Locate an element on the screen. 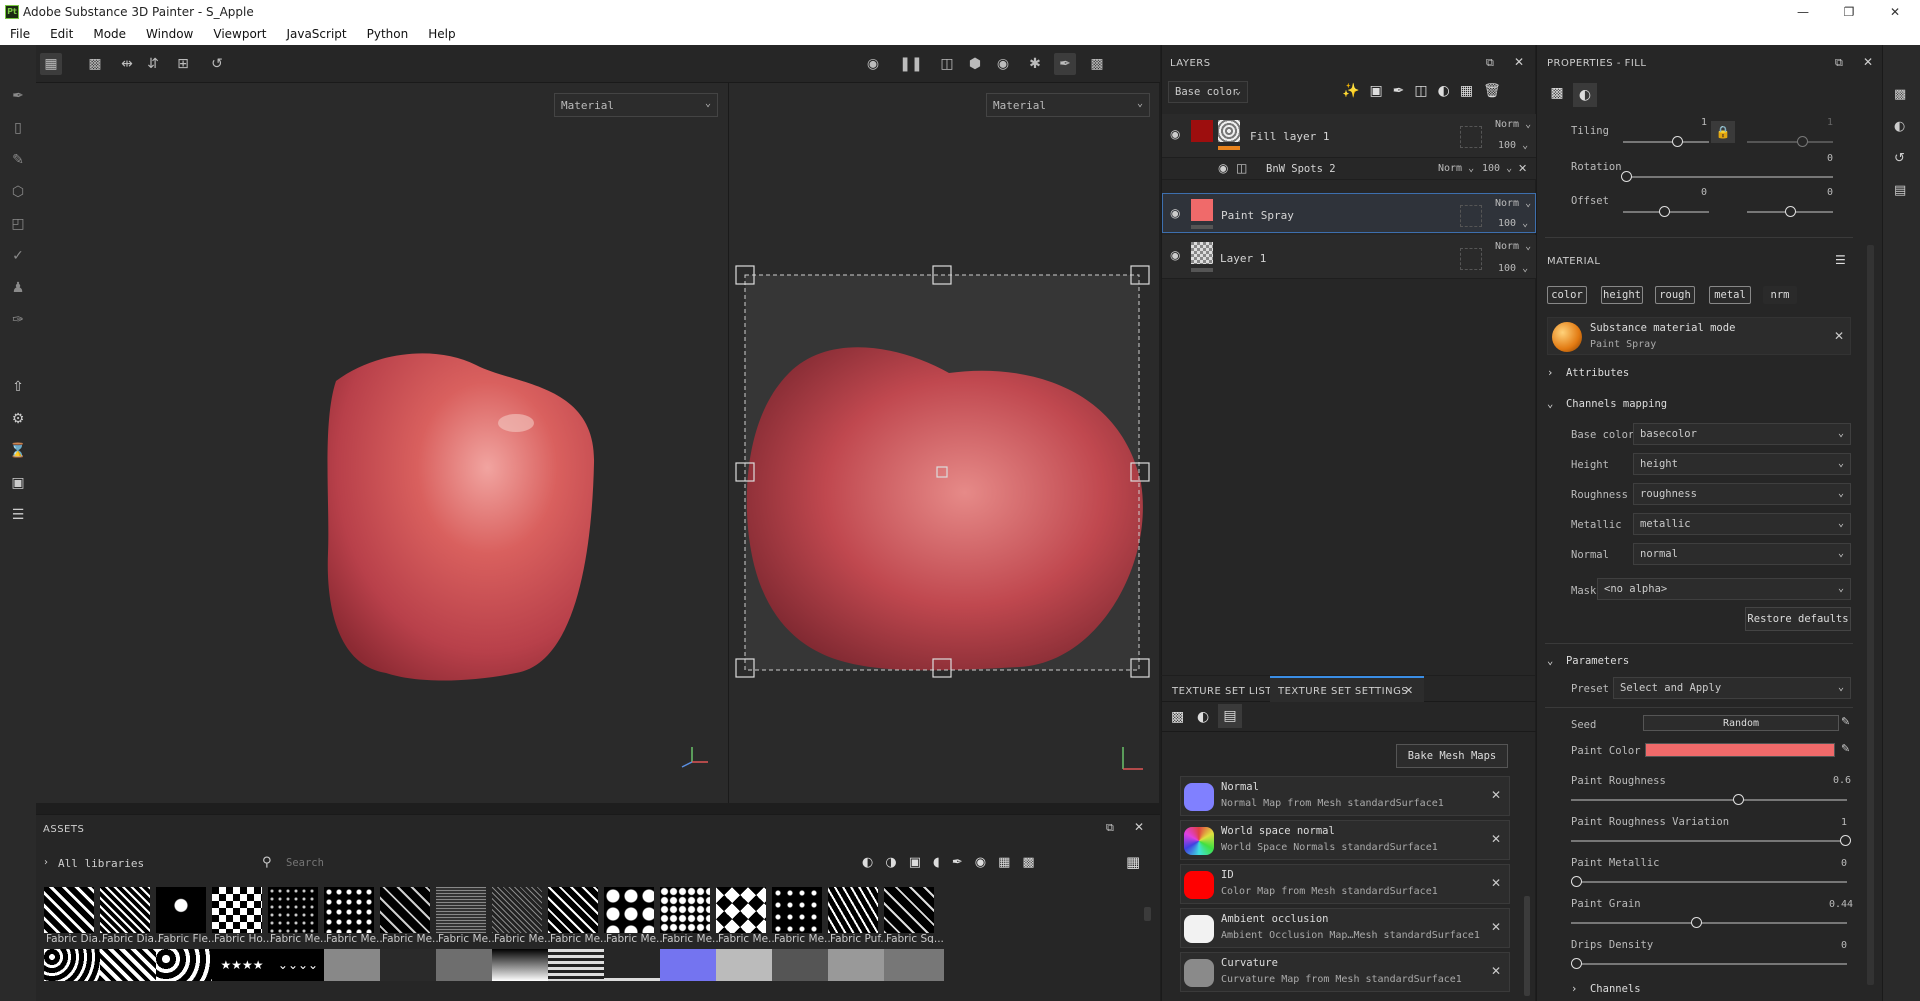  close-tab-icon: ✕ is located at coordinates (1408, 690).